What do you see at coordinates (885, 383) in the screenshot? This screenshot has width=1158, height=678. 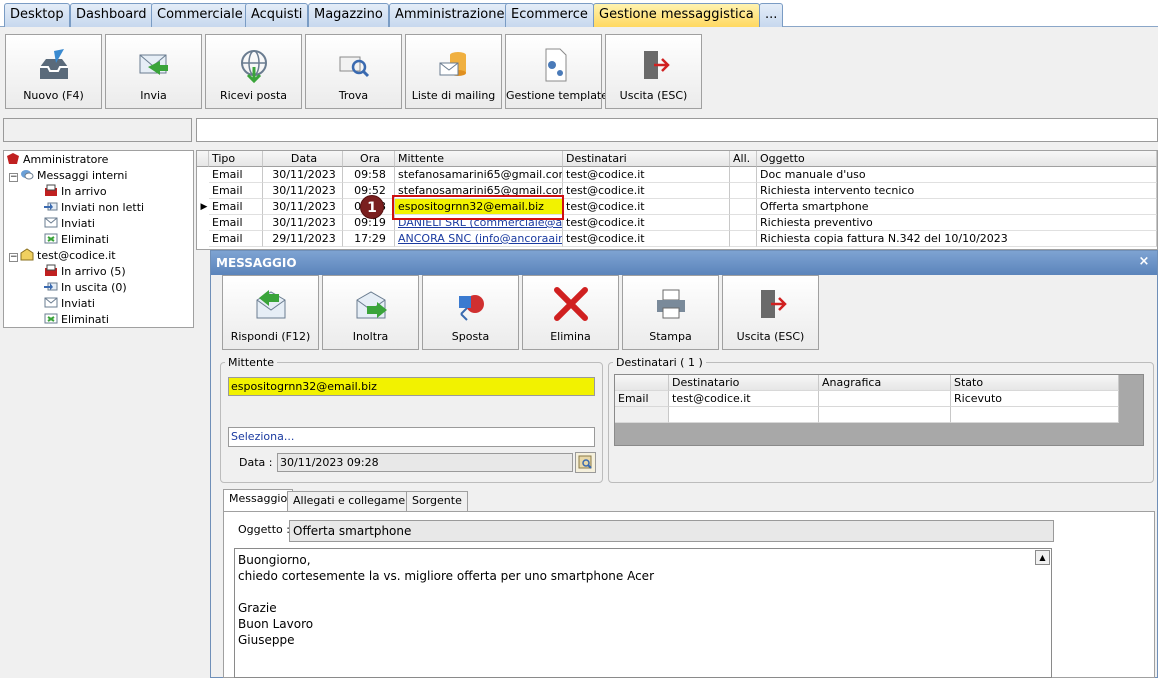 I see `col-header-anagrafica: Anagrafica` at bounding box center [885, 383].